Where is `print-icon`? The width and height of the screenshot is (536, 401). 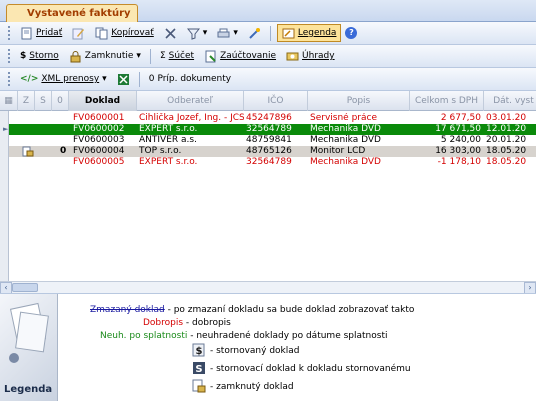 print-icon is located at coordinates (223, 32).